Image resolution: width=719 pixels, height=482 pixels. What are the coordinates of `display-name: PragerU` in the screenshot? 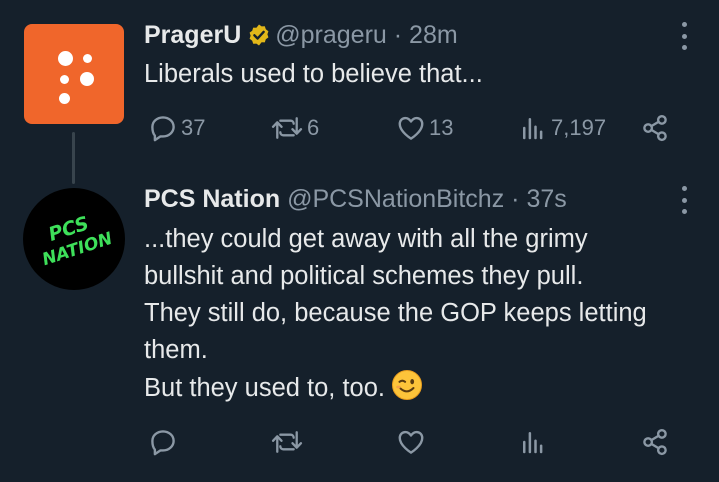 It's located at (192, 35).